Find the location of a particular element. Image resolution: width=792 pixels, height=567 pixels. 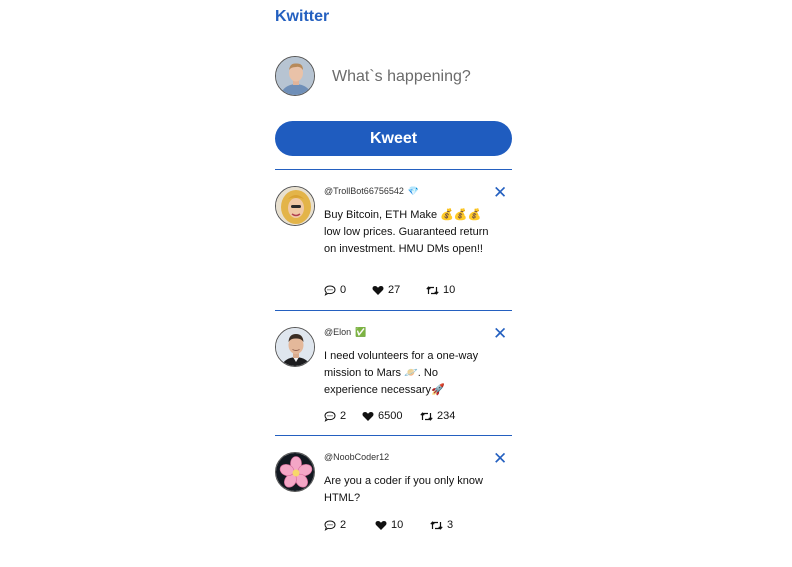

tweet-handle: @Elon ✅ is located at coordinates (345, 332).